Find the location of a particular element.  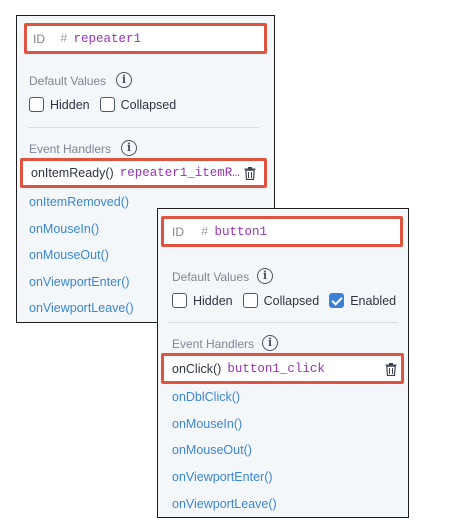

handler-name: onClick() is located at coordinates (197, 368).